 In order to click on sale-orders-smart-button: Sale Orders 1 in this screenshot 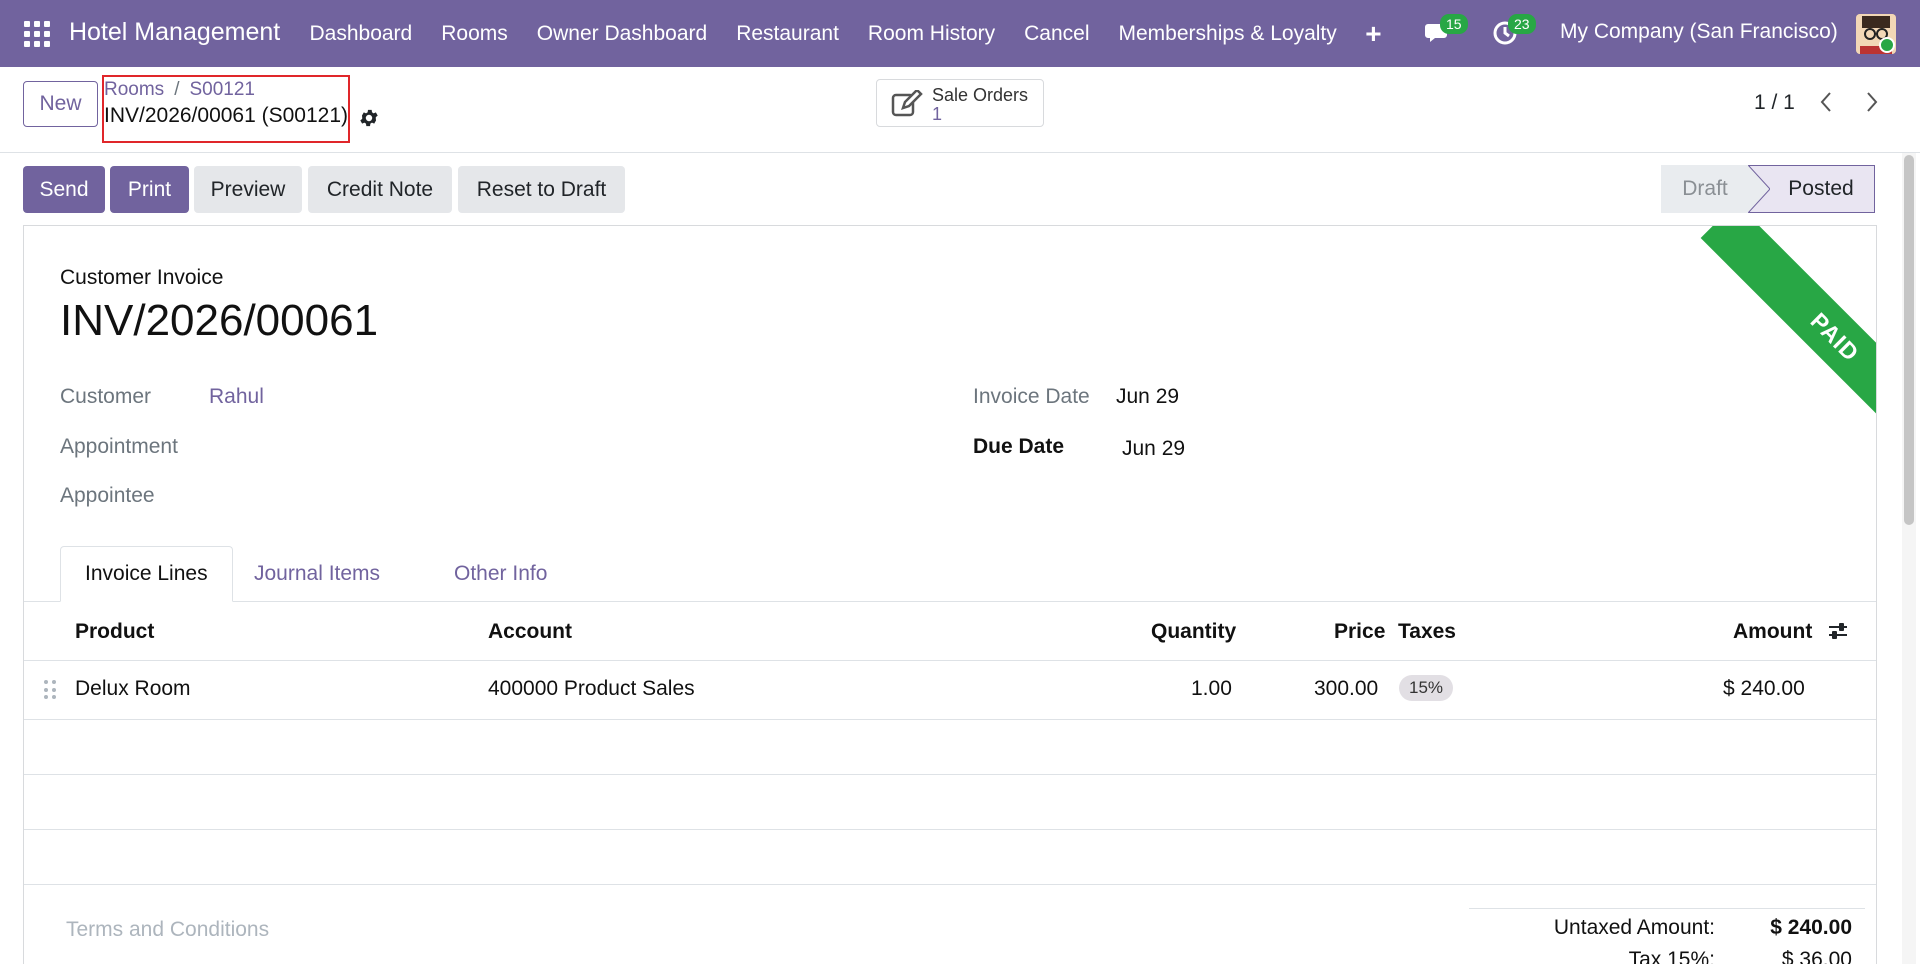, I will do `click(960, 103)`.